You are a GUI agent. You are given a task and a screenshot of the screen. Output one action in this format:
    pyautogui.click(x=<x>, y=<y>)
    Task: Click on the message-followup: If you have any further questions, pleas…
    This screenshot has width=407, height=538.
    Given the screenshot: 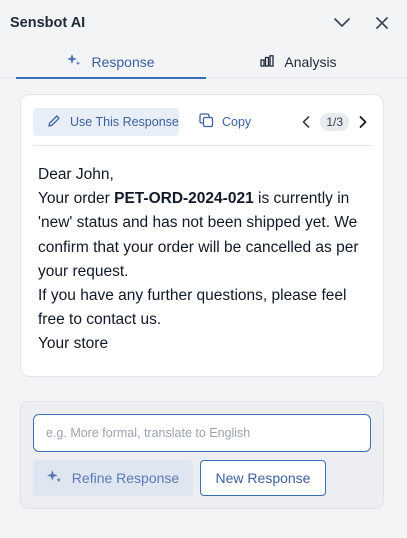 What is the action you would take?
    pyautogui.click(x=192, y=308)
    